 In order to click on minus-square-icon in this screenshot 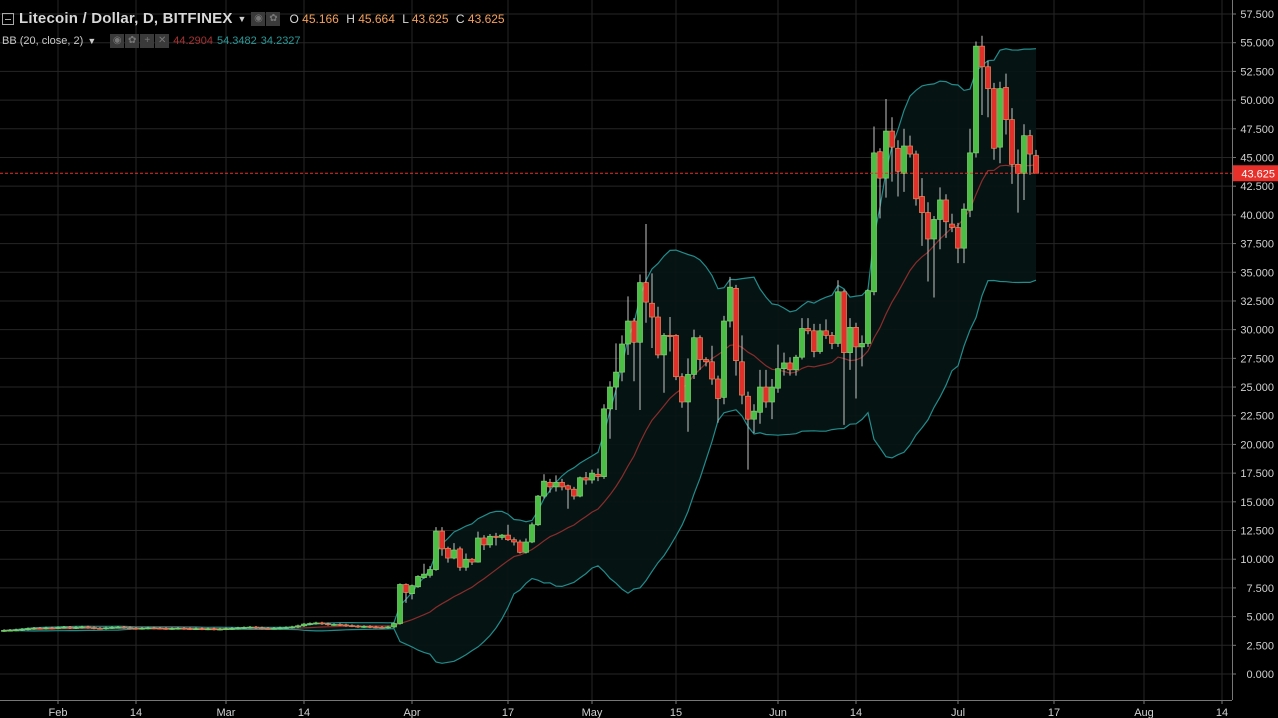, I will do `click(8, 18)`.